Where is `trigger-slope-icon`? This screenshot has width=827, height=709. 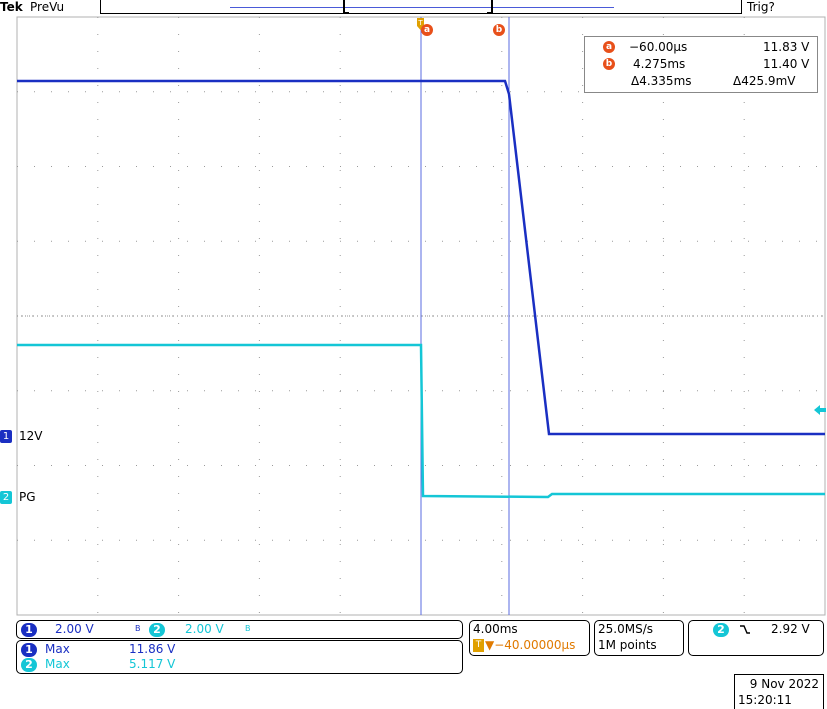
trigger-slope-icon is located at coordinates (745, 630).